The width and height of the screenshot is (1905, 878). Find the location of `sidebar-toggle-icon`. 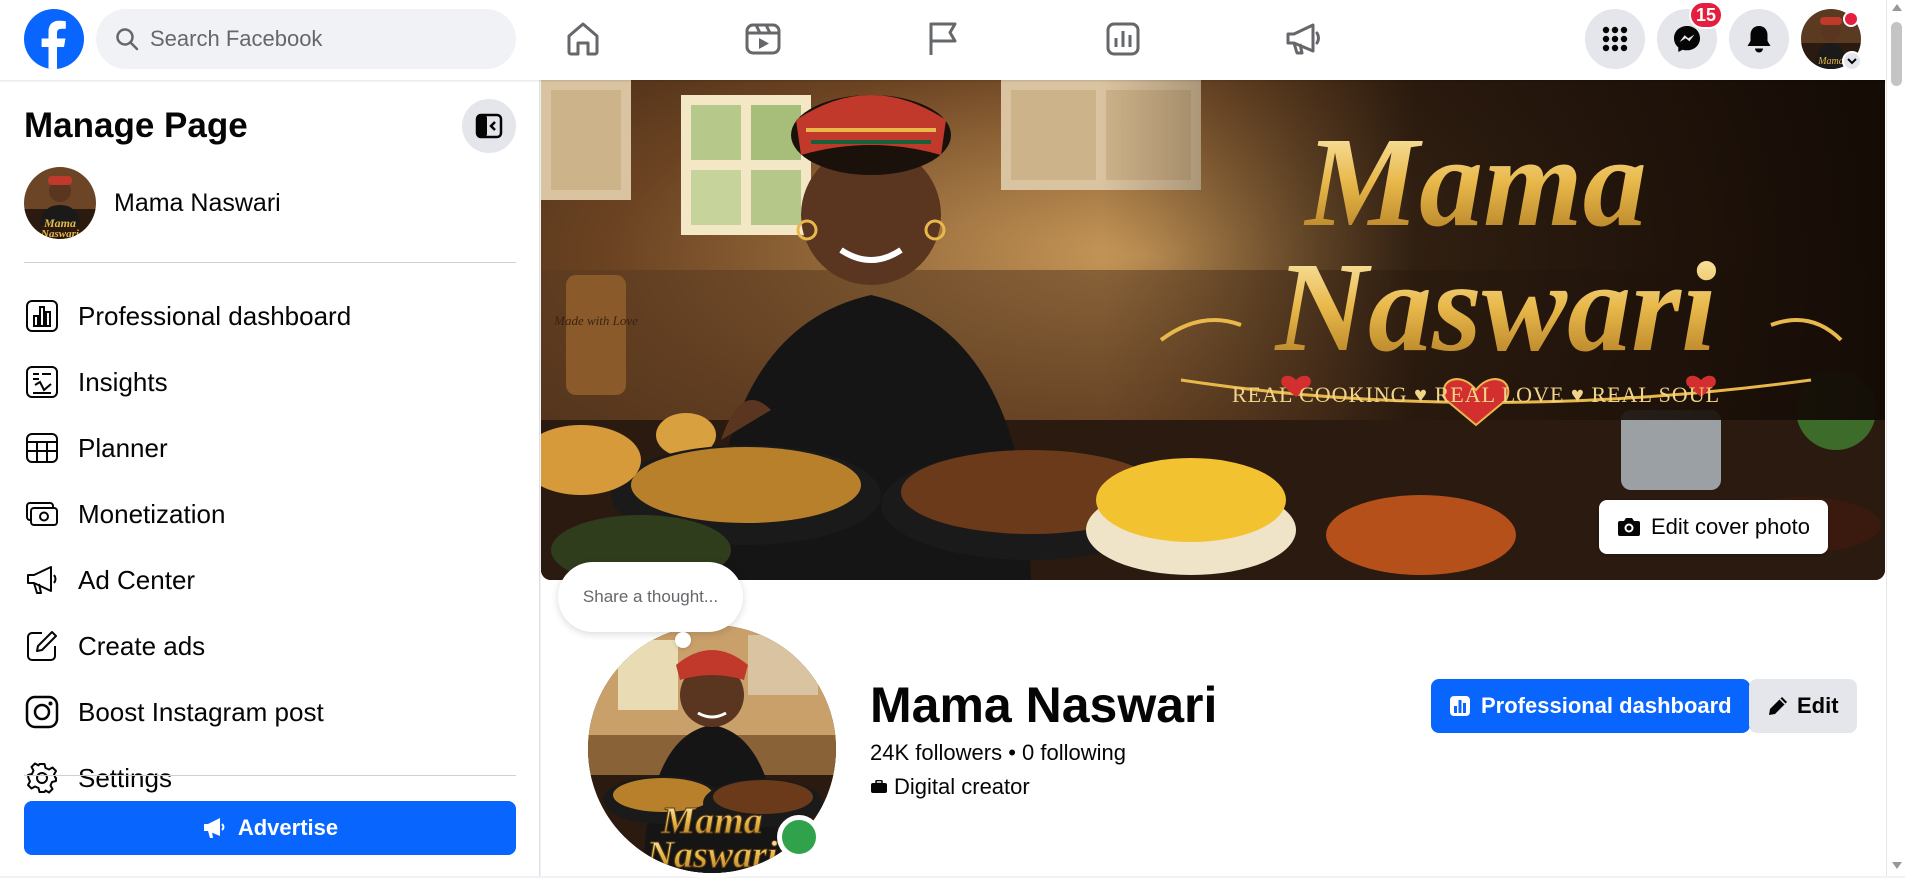

sidebar-toggle-icon is located at coordinates (489, 126).